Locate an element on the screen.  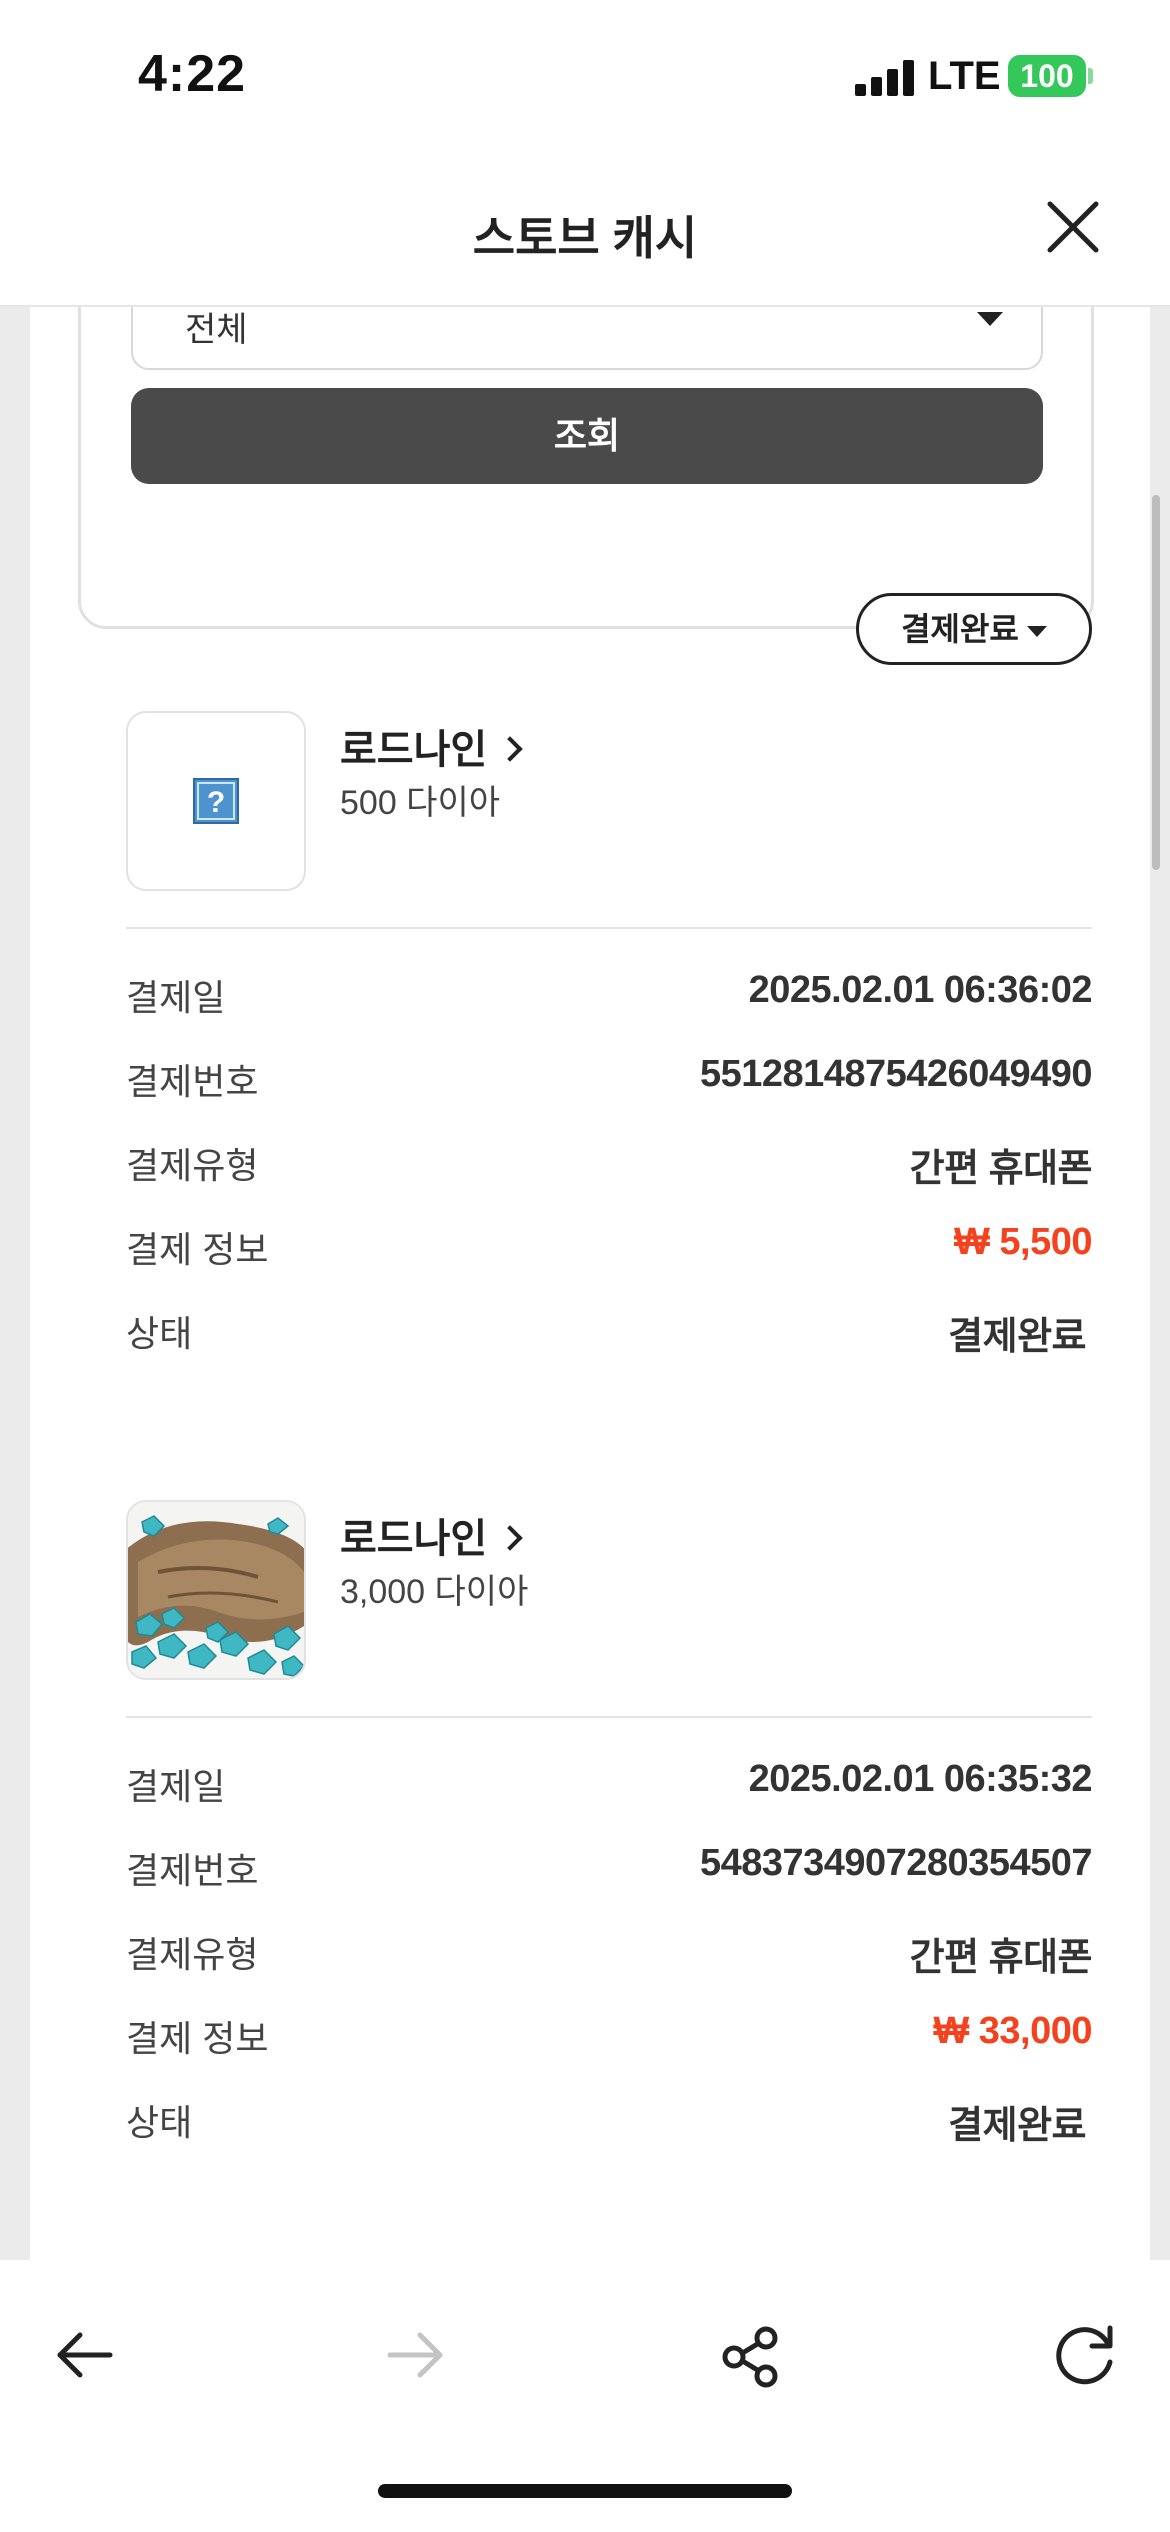
scrollbar is located at coordinates (1156, 682).